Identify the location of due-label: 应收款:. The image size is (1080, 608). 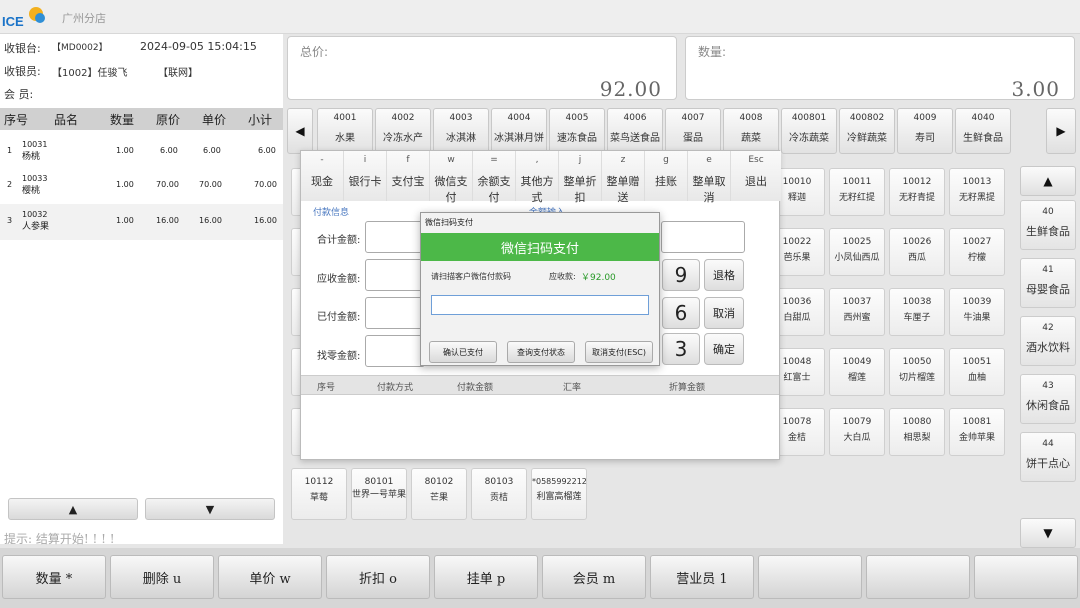
(562, 276).